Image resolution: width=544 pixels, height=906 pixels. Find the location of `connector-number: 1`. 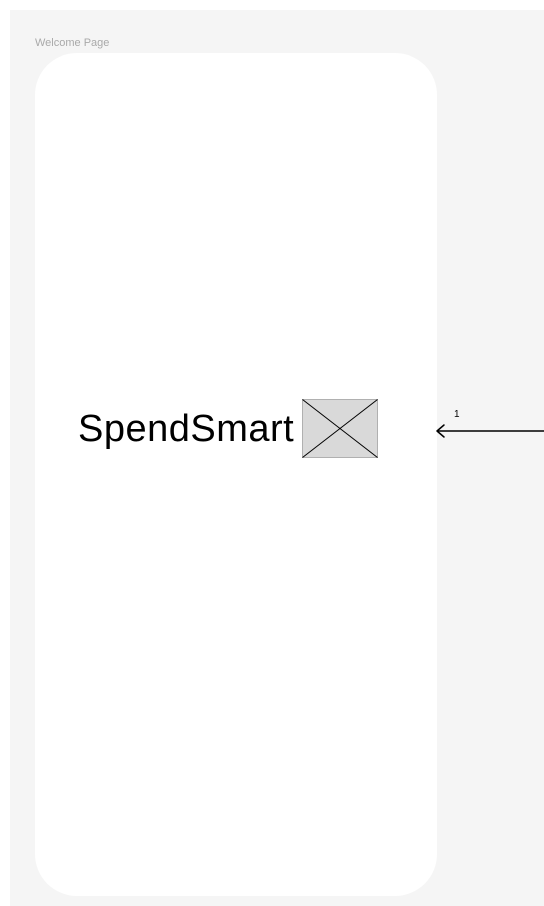

connector-number: 1 is located at coordinates (457, 414).